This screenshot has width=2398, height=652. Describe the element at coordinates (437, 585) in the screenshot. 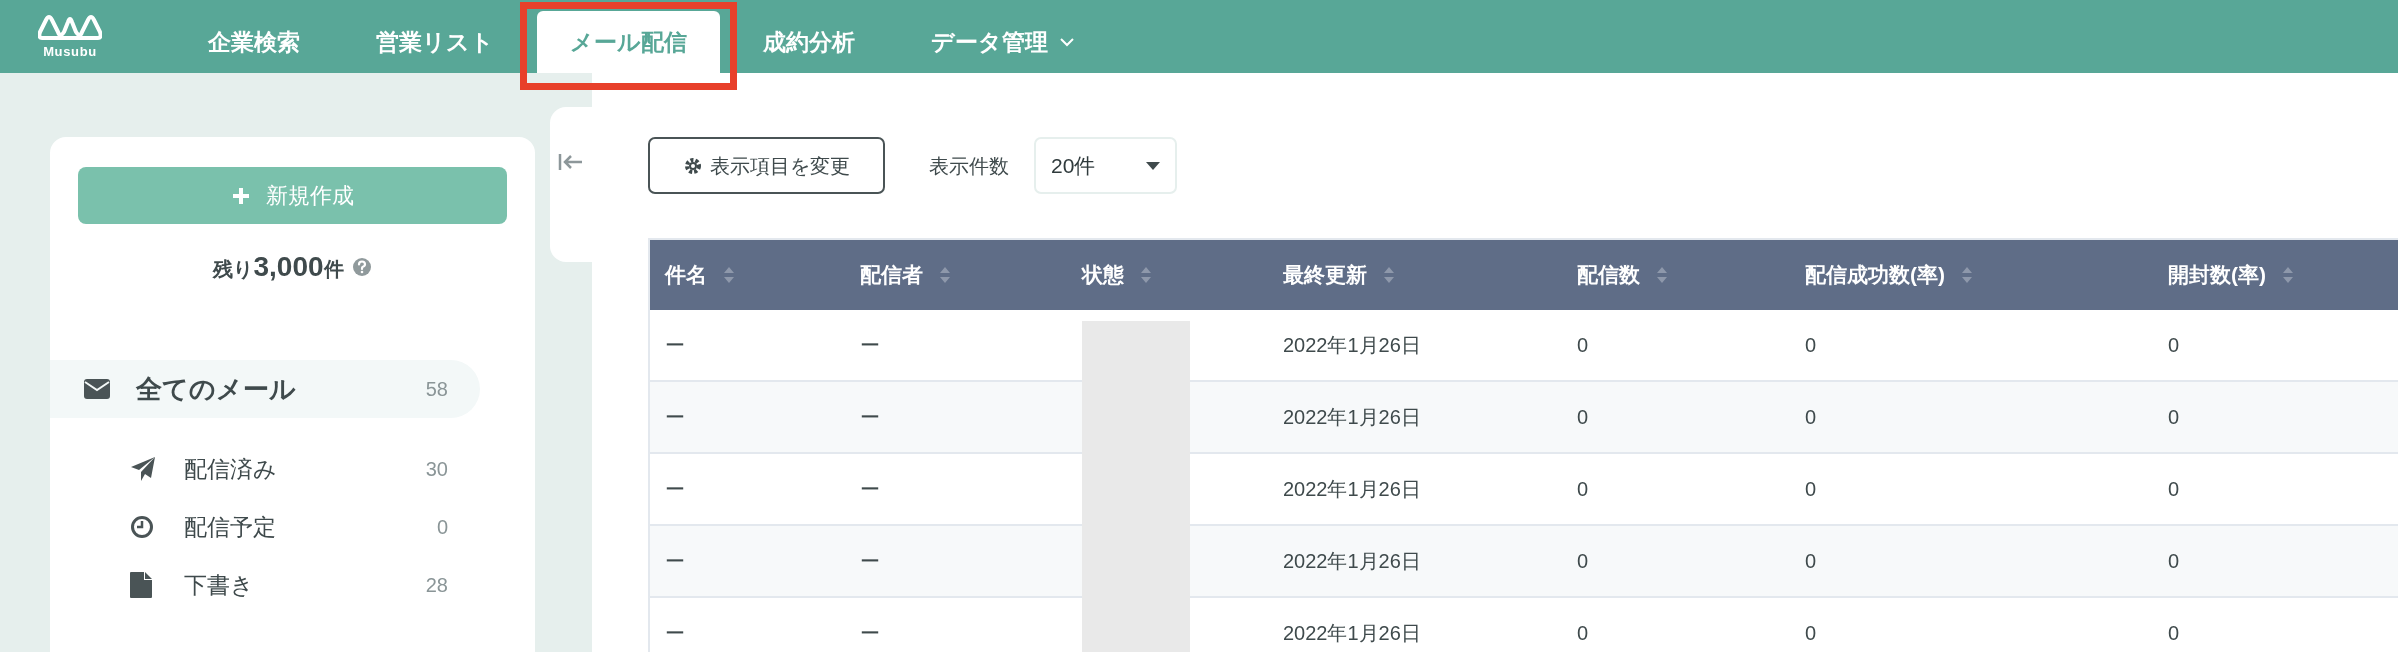

I see `folder-count: 28` at that location.